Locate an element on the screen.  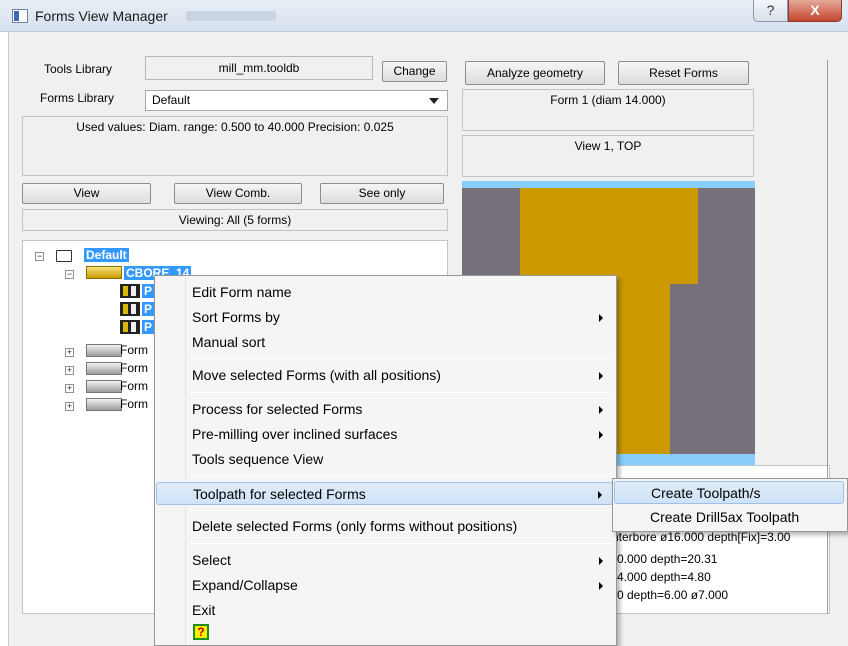
info-line: 0.000 depth=20.31 is located at coordinates (667, 559).